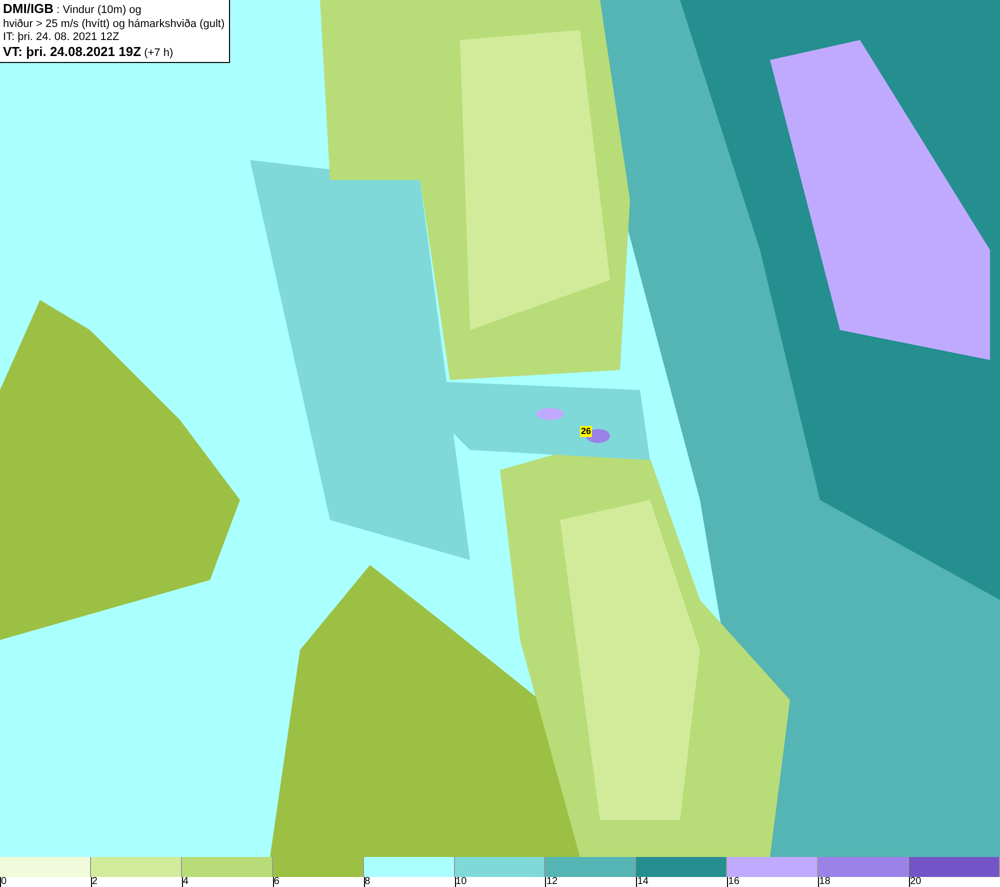 This screenshot has height=887, width=1000. What do you see at coordinates (461, 881) in the screenshot?
I see `legend-tick: 10` at bounding box center [461, 881].